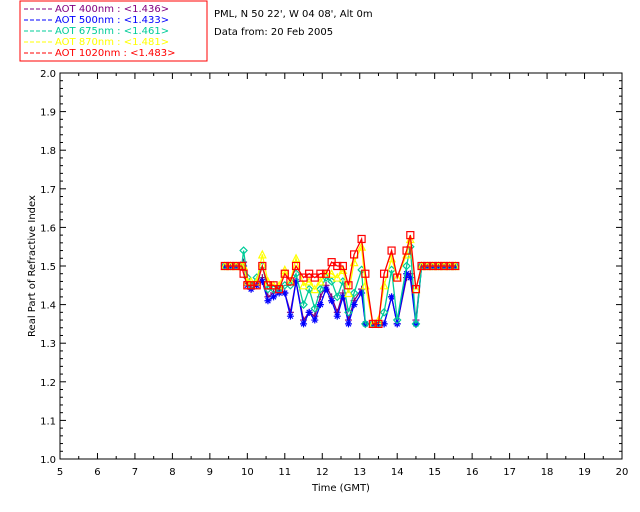 The width and height of the screenshot is (640, 512). What do you see at coordinates (472, 472) in the screenshot?
I see `x-tick-label: 16` at bounding box center [472, 472].